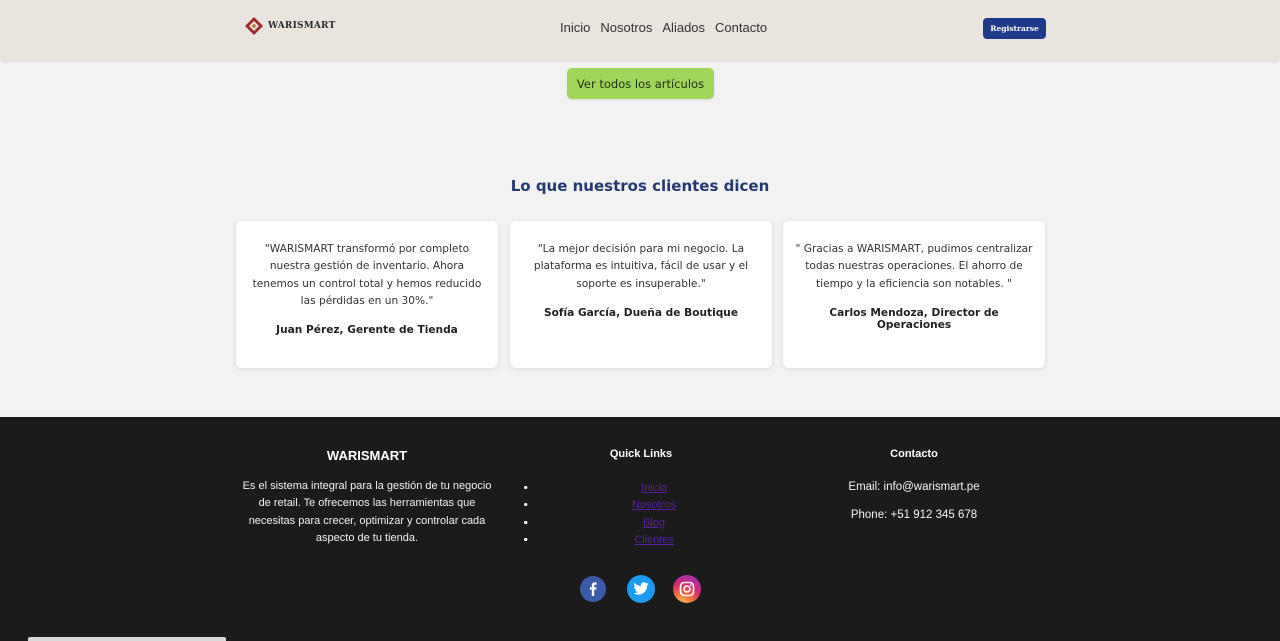  What do you see at coordinates (641, 312) in the screenshot?
I see `testimonial-author: Sofía García, Dueña de Boutique` at bounding box center [641, 312].